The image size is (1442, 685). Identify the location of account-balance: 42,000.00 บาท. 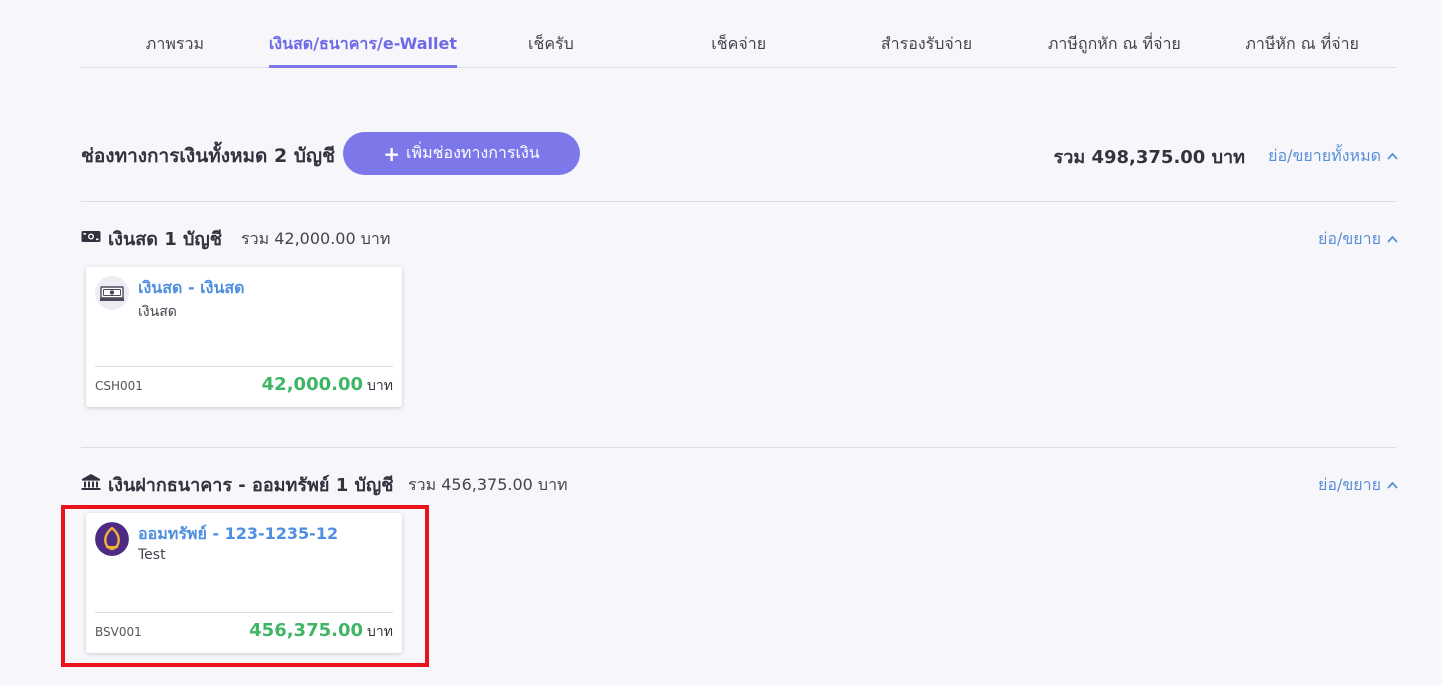
(327, 385).